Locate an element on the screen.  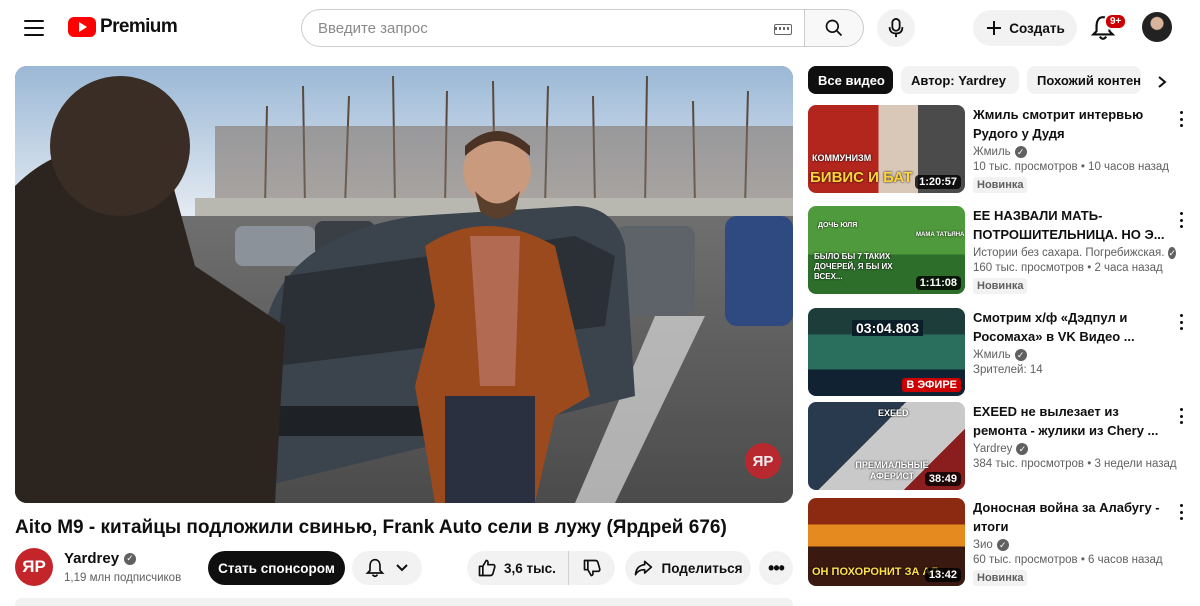
notifications-button: 9+ is located at coordinates (1109, 28).